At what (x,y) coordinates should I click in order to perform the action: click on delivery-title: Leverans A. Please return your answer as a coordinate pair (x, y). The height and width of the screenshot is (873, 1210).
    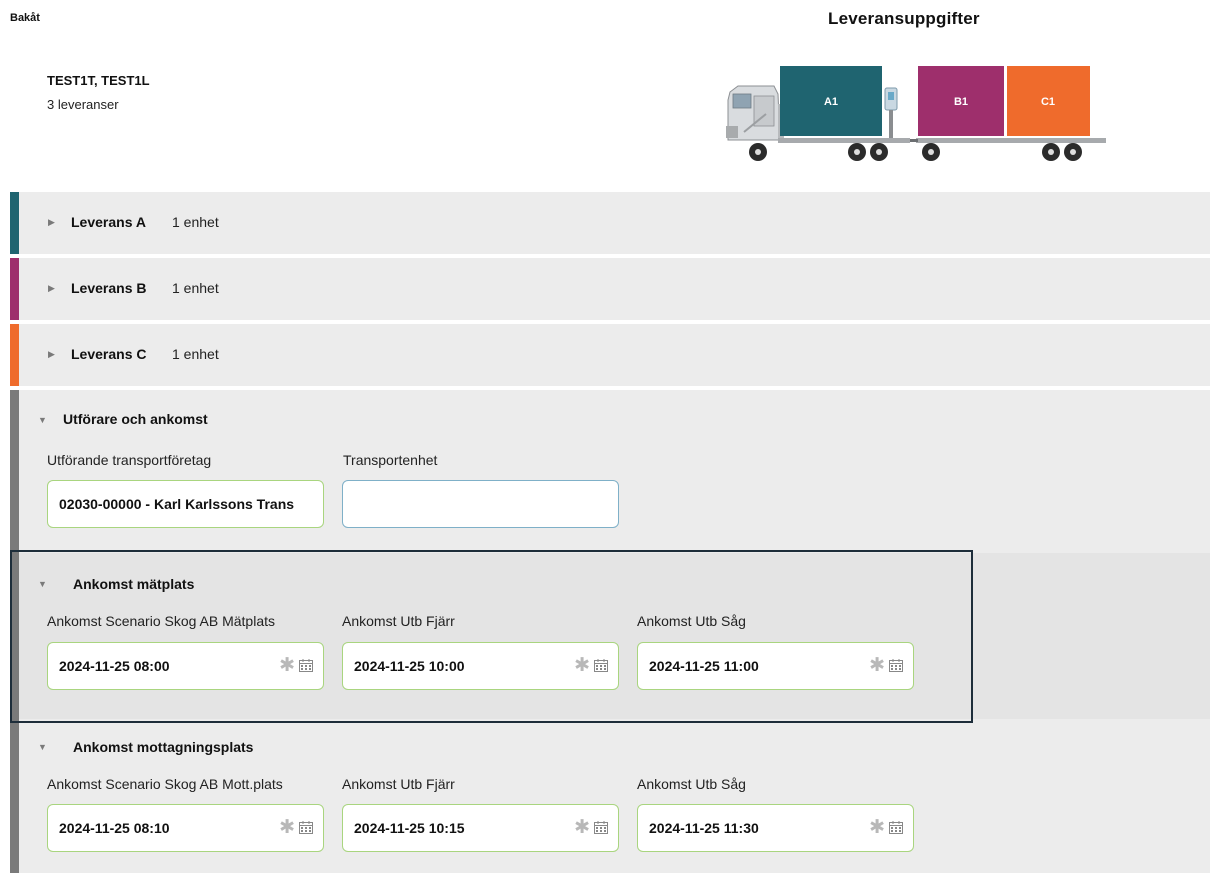
    Looking at the image, I should click on (108, 222).